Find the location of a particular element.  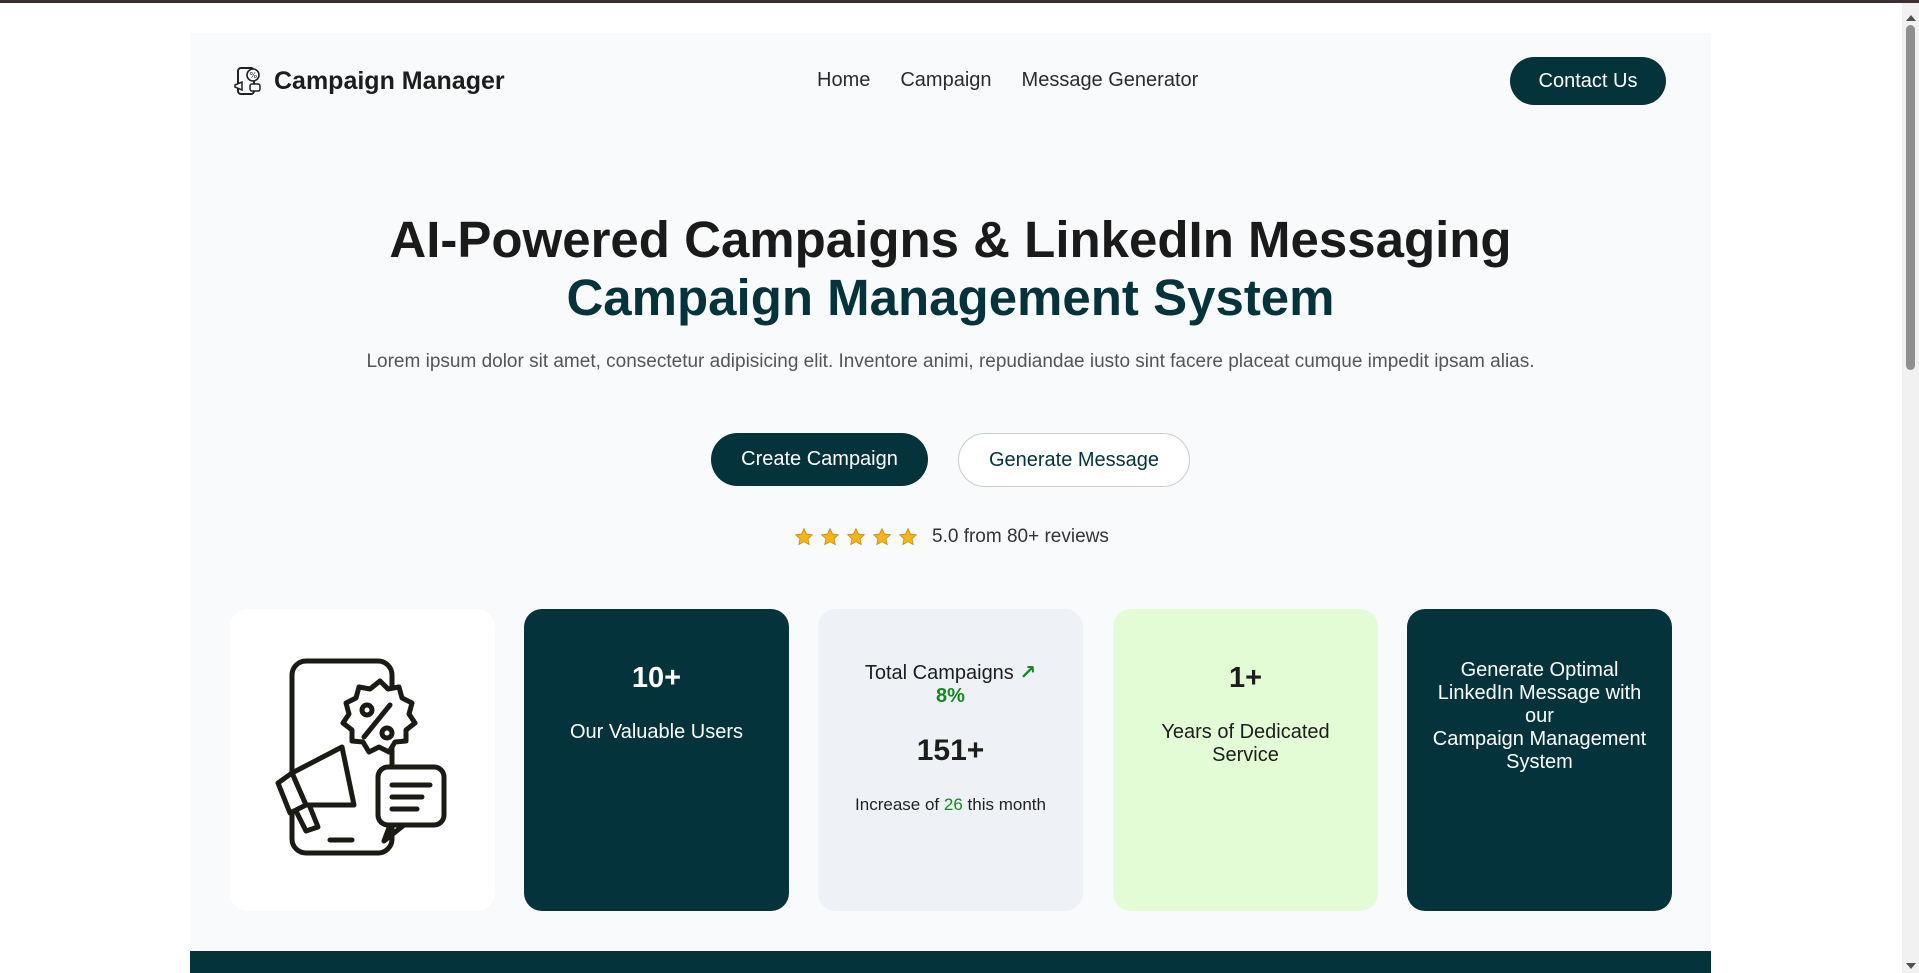

campaign-growth-percent: 8% is located at coordinates (950, 696).